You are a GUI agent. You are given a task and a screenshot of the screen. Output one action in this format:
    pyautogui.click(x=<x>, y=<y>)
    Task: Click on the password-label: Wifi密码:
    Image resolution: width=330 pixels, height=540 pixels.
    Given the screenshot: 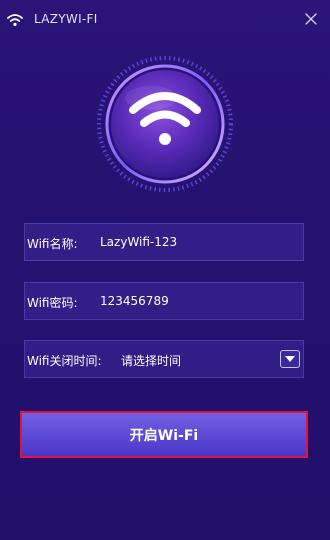 What is the action you would take?
    pyautogui.click(x=52, y=303)
    